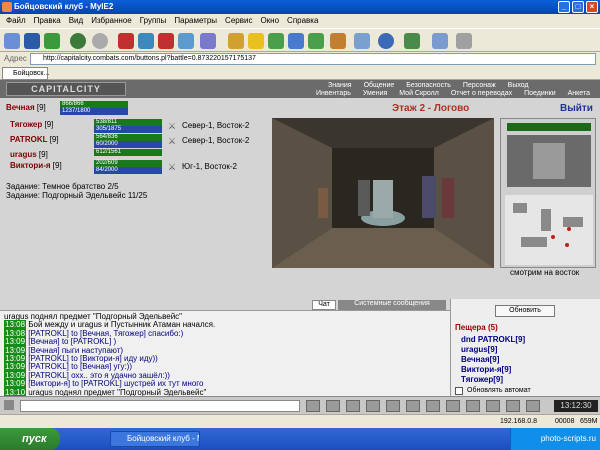 Image resolution: width=600 pixels, height=450 pixels. What do you see at coordinates (324, 305) in the screenshot?
I see `tab-chat: Чат` at bounding box center [324, 305].